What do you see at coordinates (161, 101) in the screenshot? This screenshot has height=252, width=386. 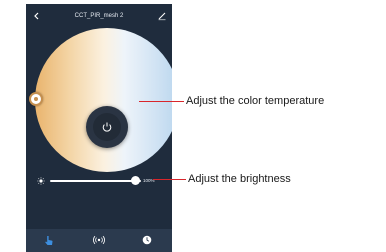 I see `callout-line-color-temperature` at bounding box center [161, 101].